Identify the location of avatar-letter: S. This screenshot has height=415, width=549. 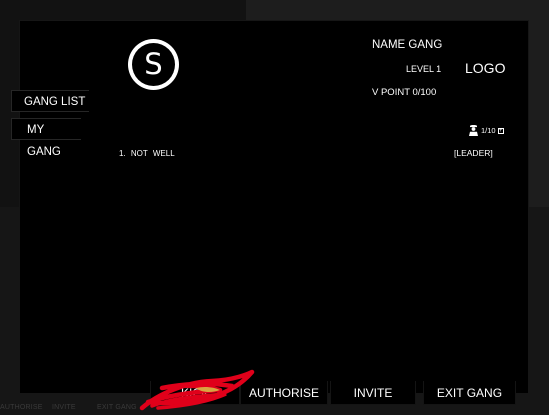
(153, 64).